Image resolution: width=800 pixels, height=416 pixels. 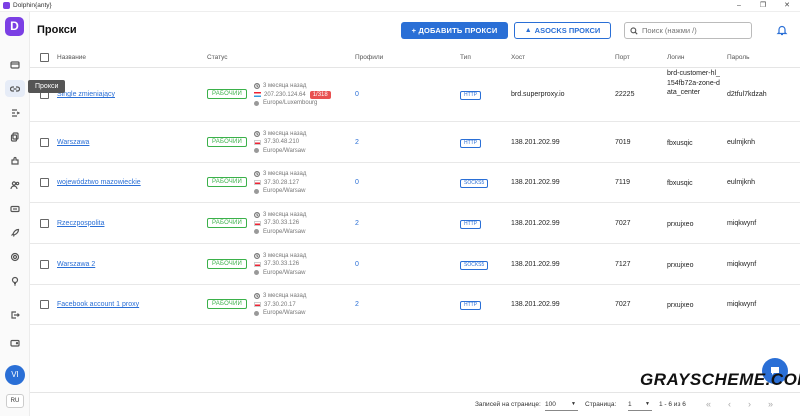 I want to click on add-proxy-button: + ДОБАВИТЬ ПРОКСИ, so click(x=454, y=30).